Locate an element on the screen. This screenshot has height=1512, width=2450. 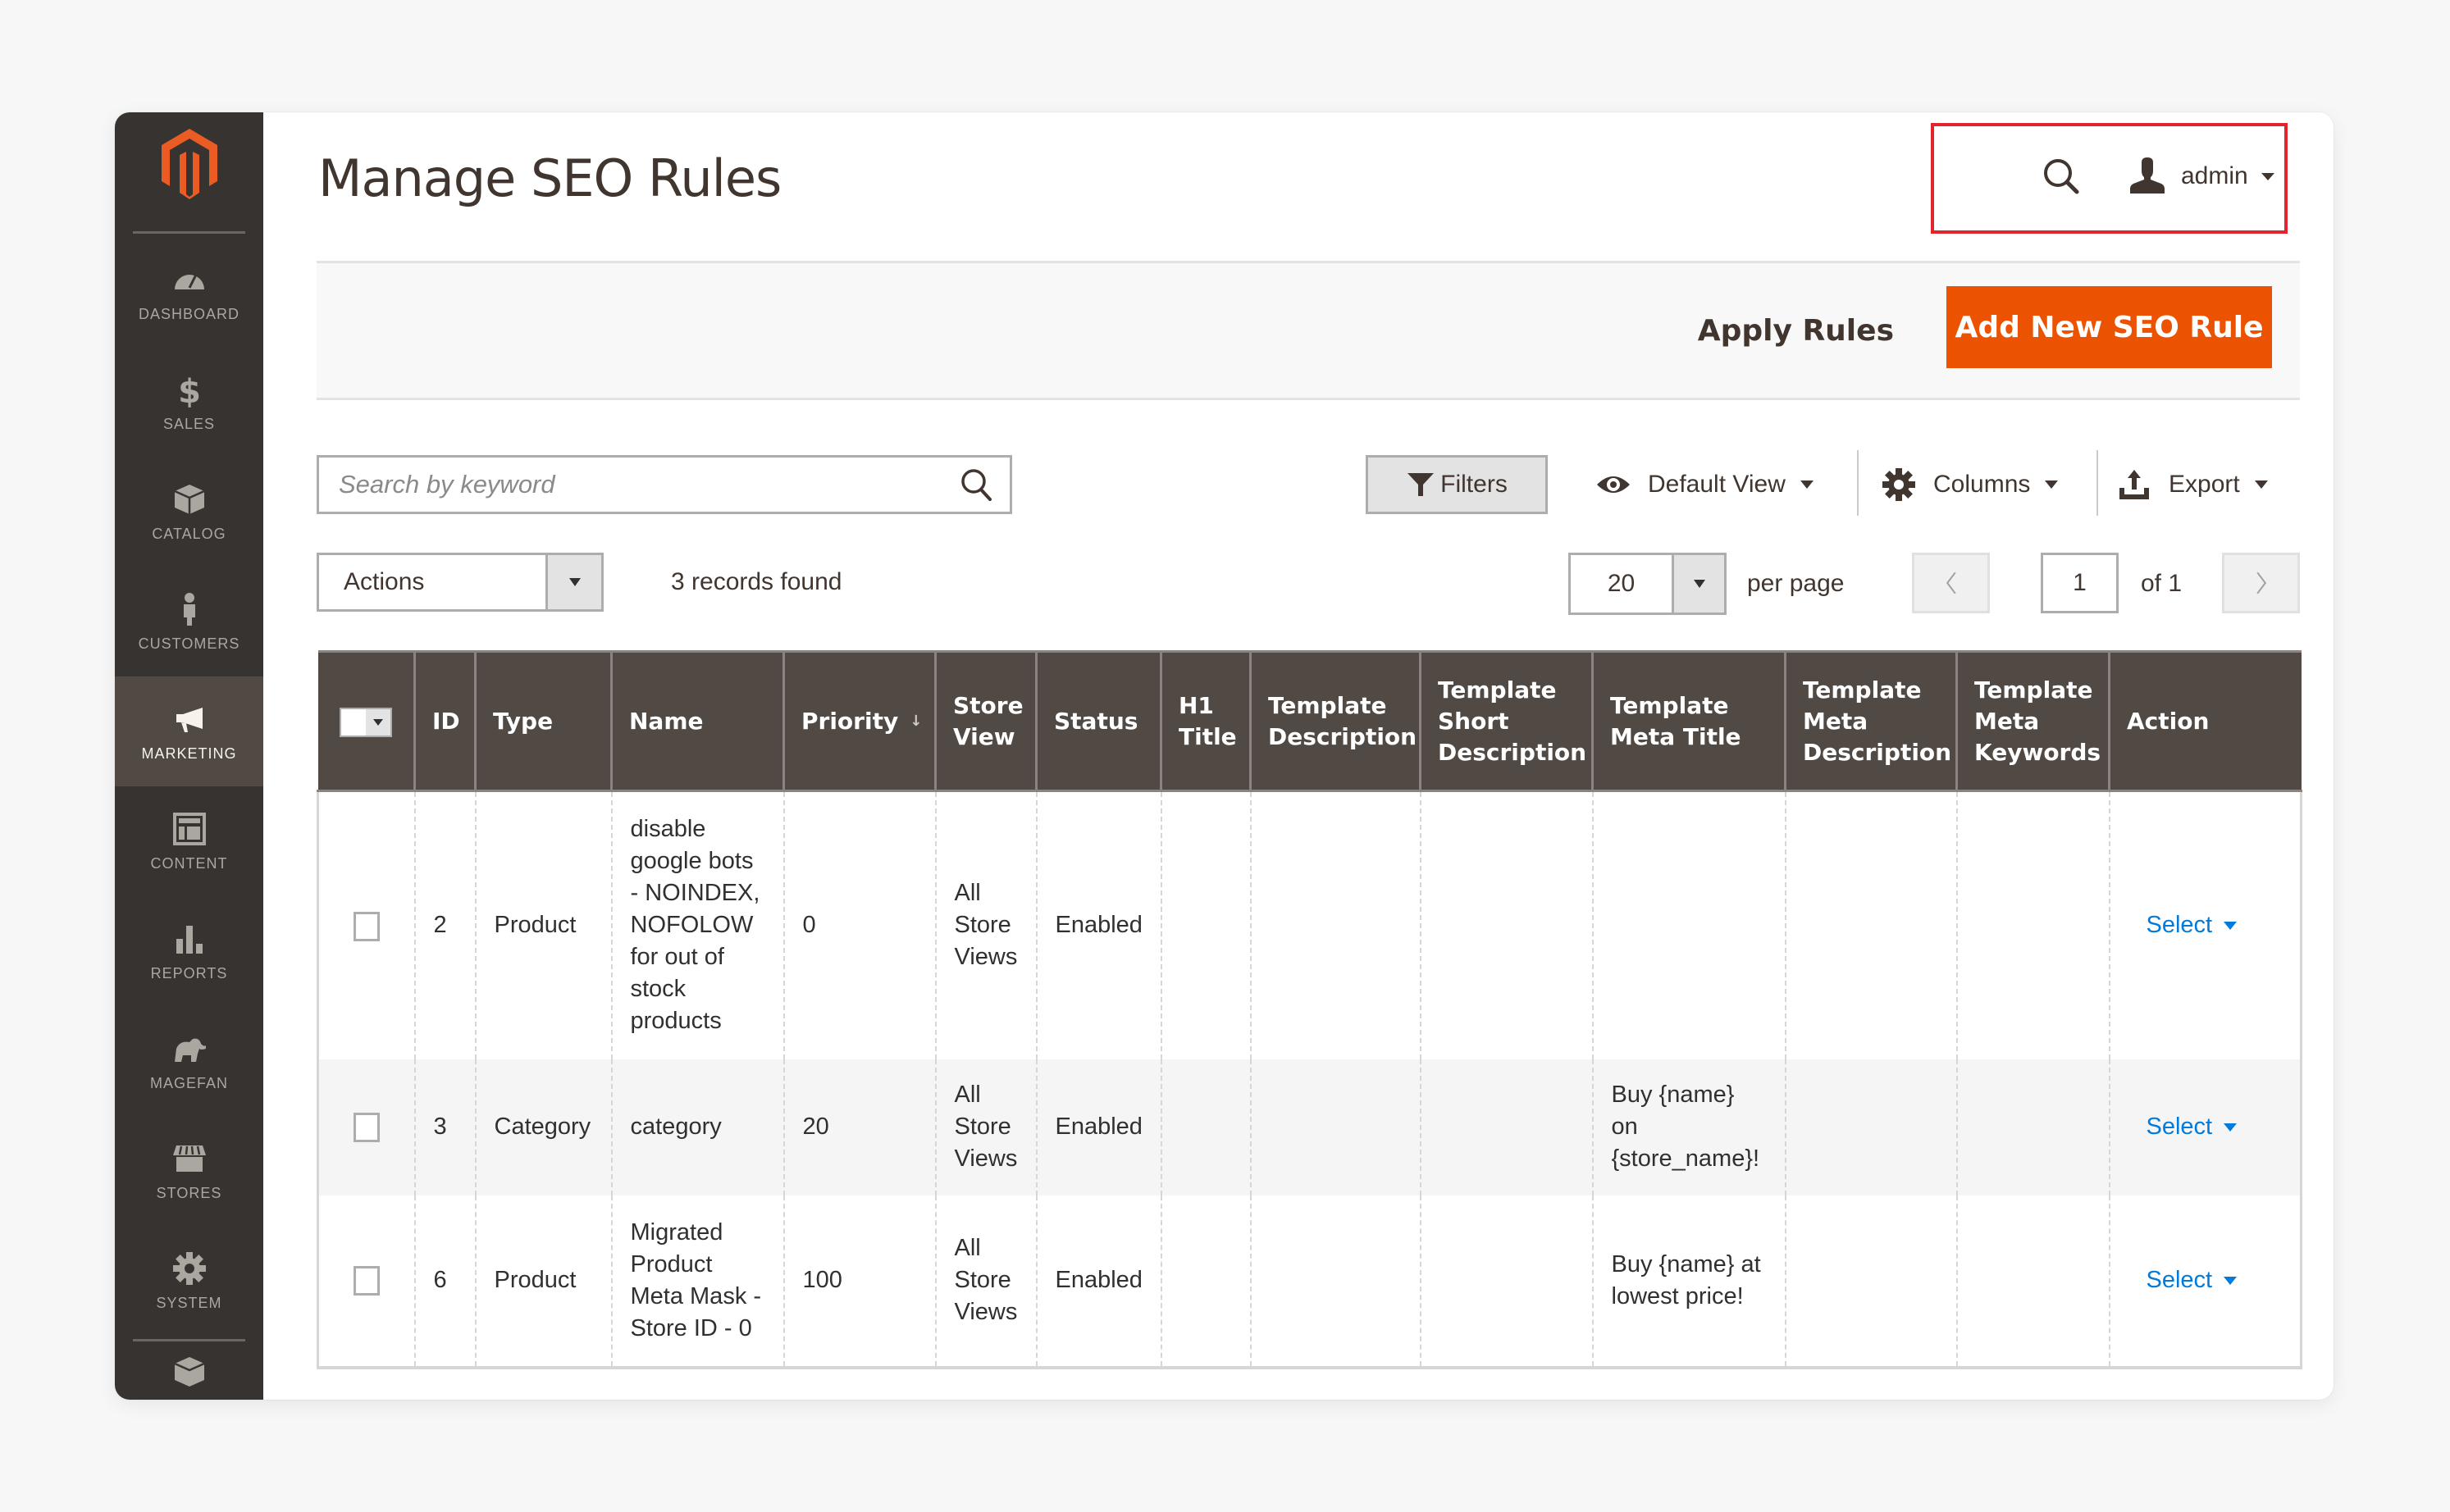
sidebar-item-extensions is located at coordinates (189, 1372).